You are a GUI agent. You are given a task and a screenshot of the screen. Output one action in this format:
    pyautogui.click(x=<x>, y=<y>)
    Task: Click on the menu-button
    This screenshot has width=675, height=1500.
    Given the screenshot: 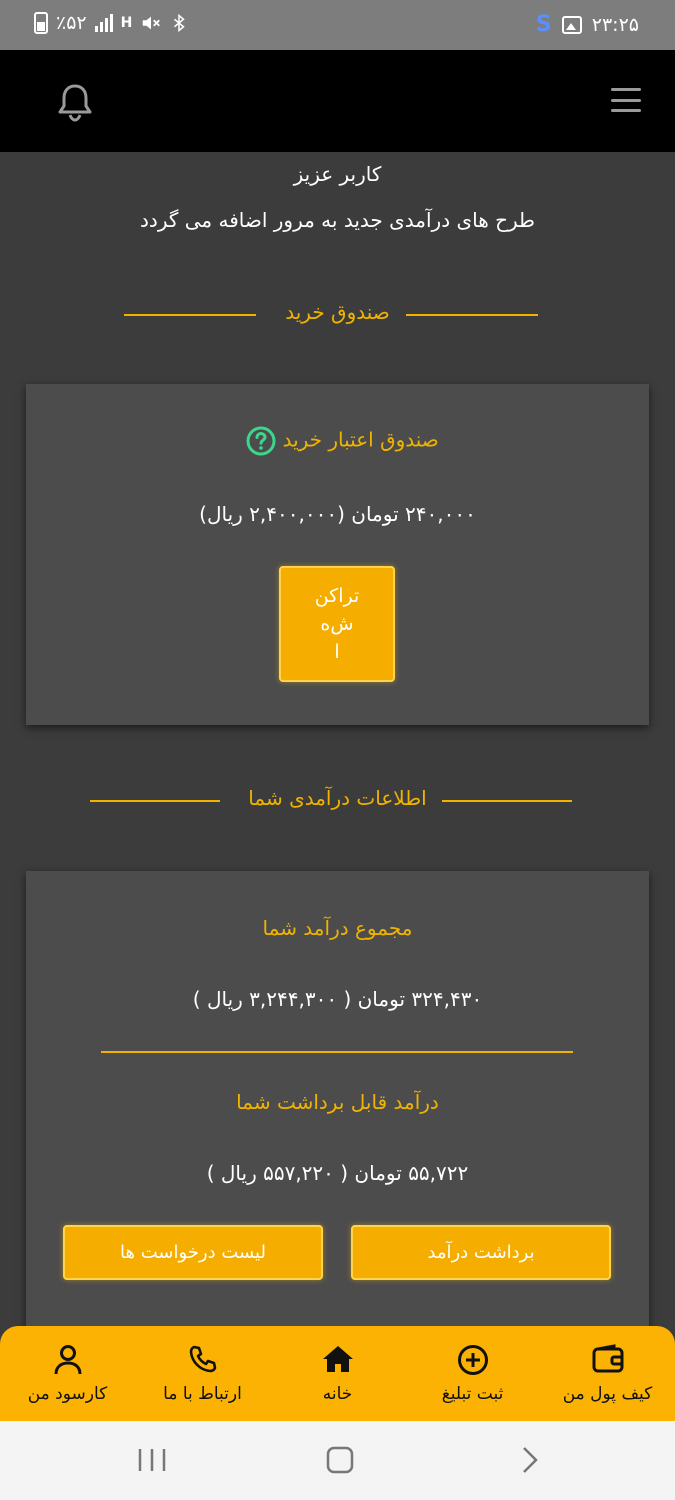 What is the action you would take?
    pyautogui.click(x=626, y=100)
    